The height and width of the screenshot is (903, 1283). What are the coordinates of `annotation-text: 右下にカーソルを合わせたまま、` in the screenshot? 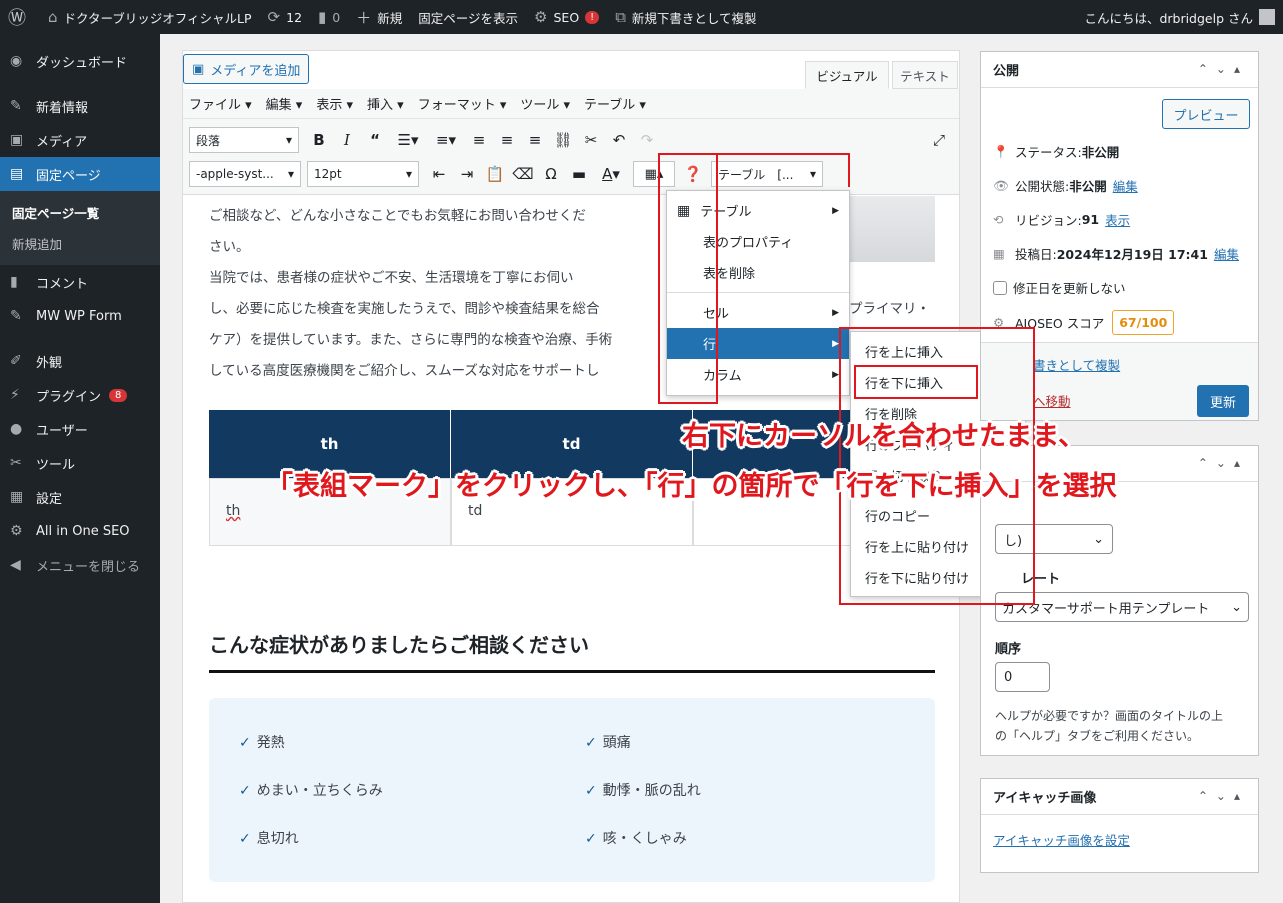 It's located at (884, 436).